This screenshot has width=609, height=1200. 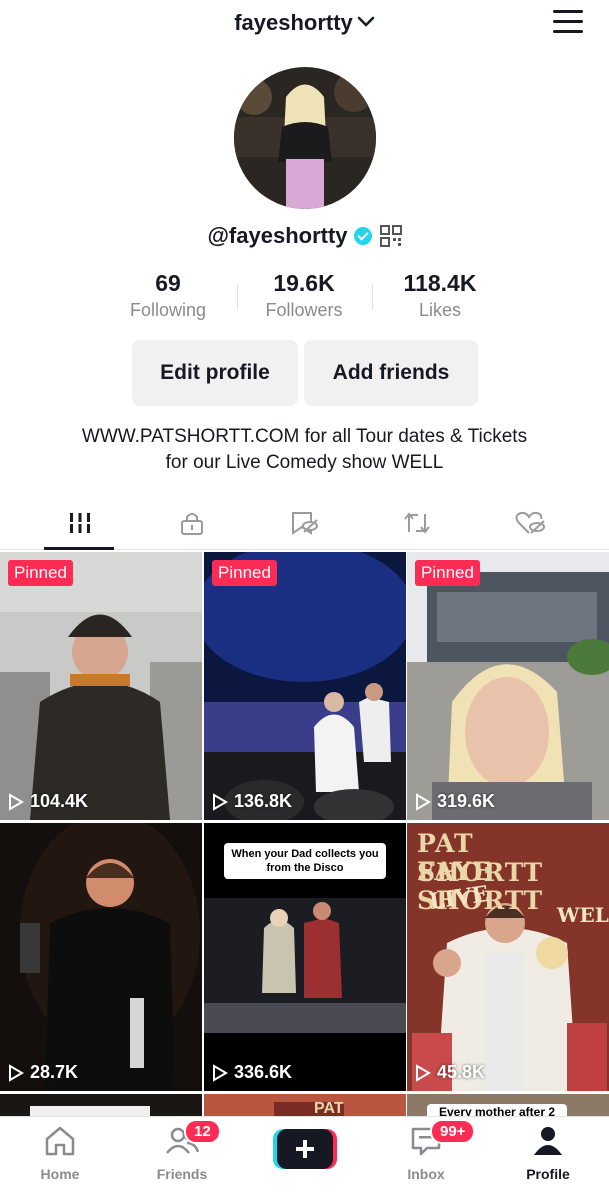 I want to click on plus-icon, so click(x=305, y=1149).